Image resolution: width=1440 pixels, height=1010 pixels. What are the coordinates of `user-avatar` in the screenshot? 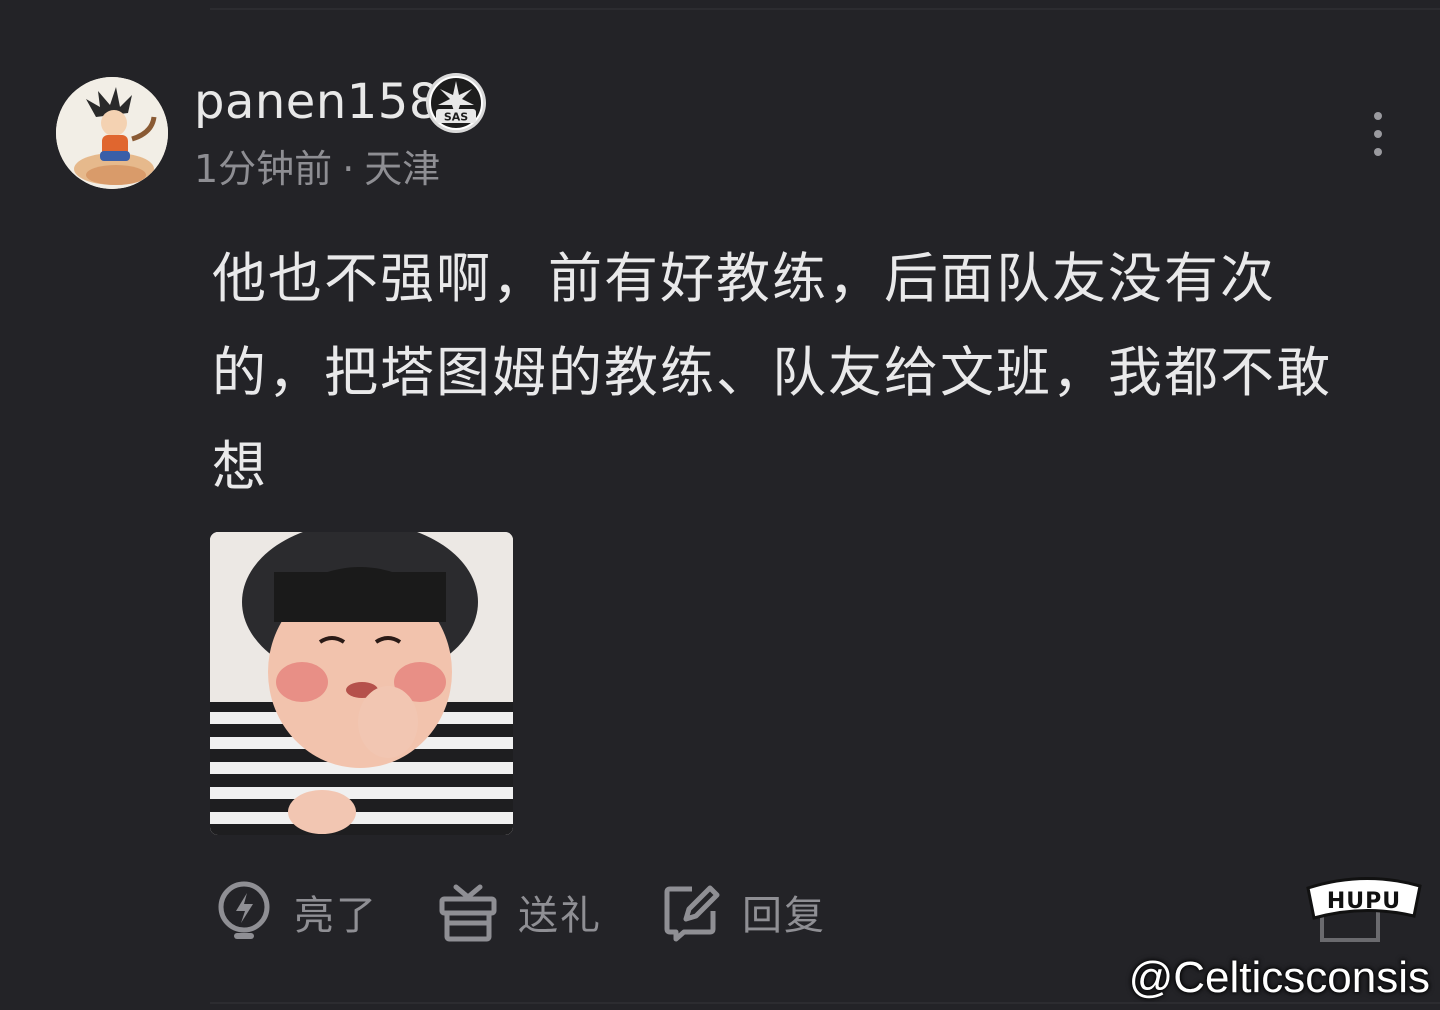 It's located at (112, 133).